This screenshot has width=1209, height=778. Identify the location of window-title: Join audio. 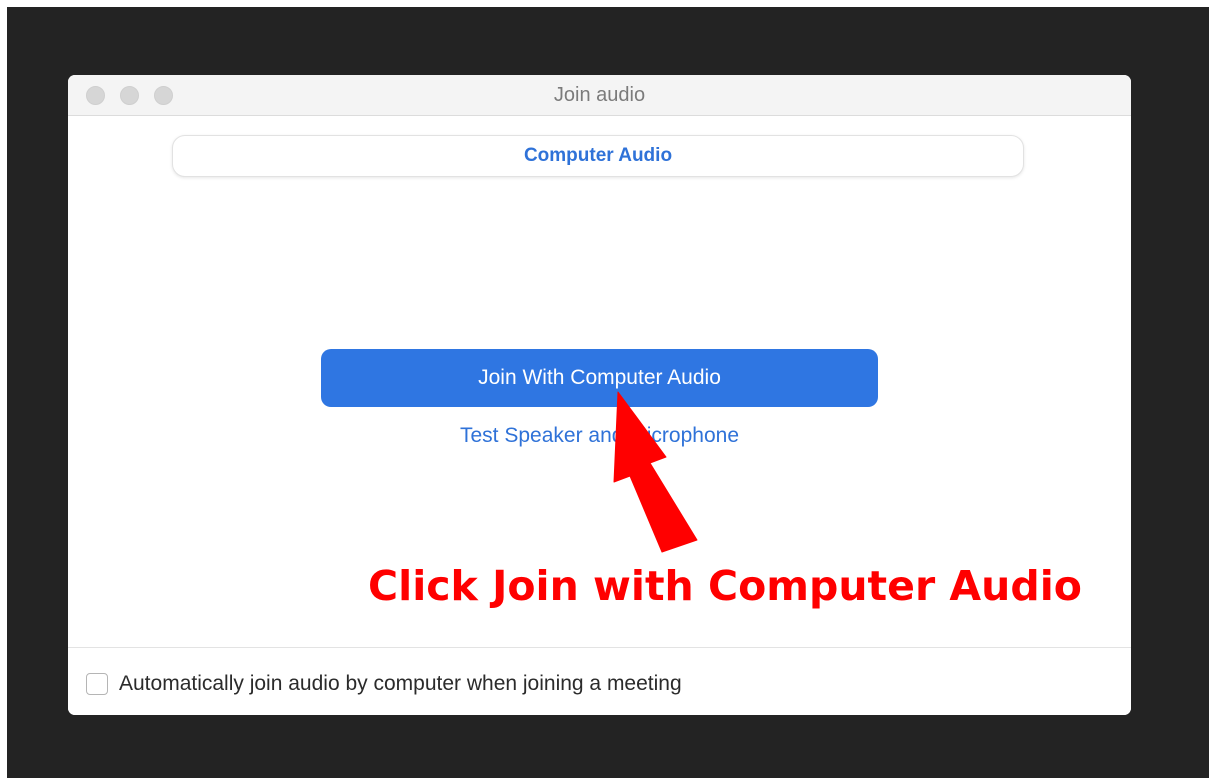
(599, 95).